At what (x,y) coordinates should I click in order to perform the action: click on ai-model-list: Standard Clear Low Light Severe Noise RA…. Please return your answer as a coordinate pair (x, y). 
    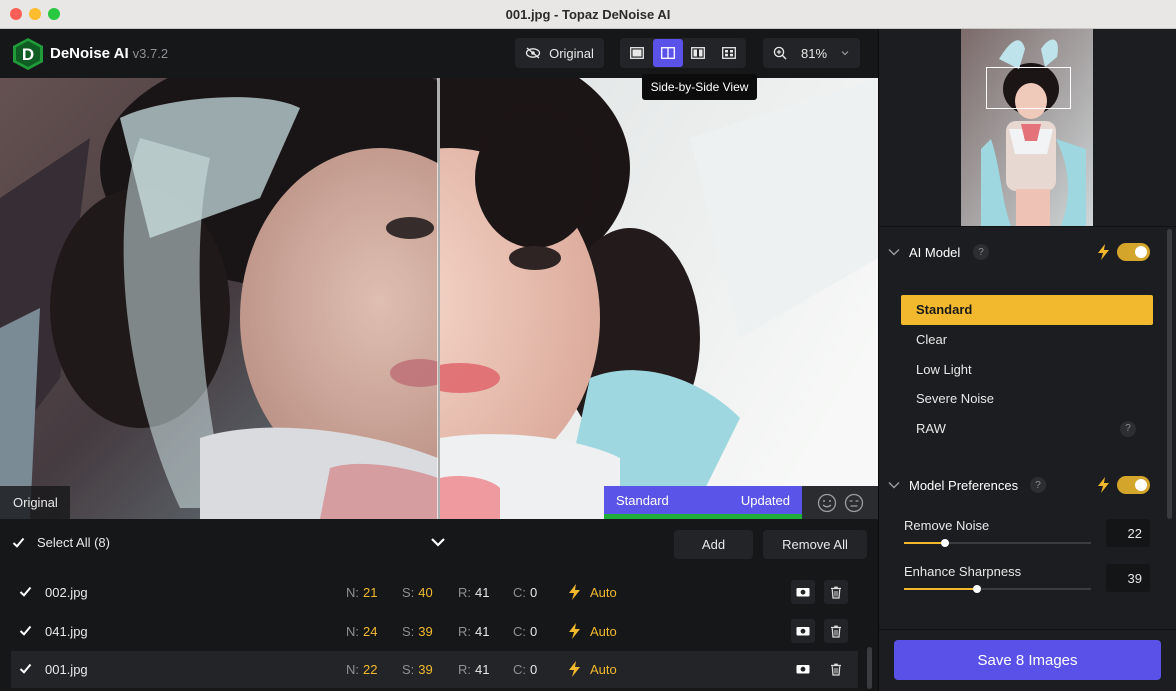
    Looking at the image, I should click on (1027, 369).